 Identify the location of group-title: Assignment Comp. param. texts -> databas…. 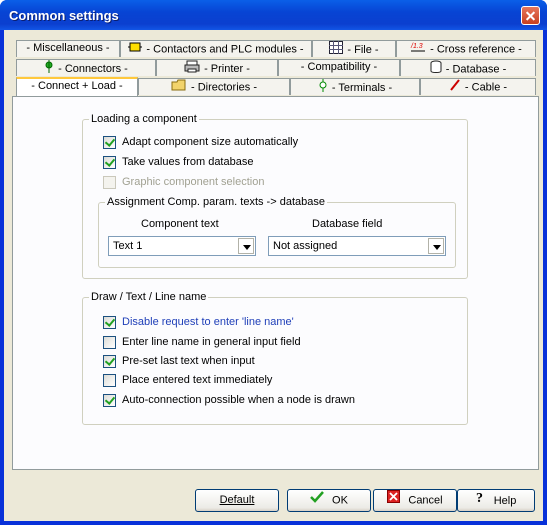
(216, 202).